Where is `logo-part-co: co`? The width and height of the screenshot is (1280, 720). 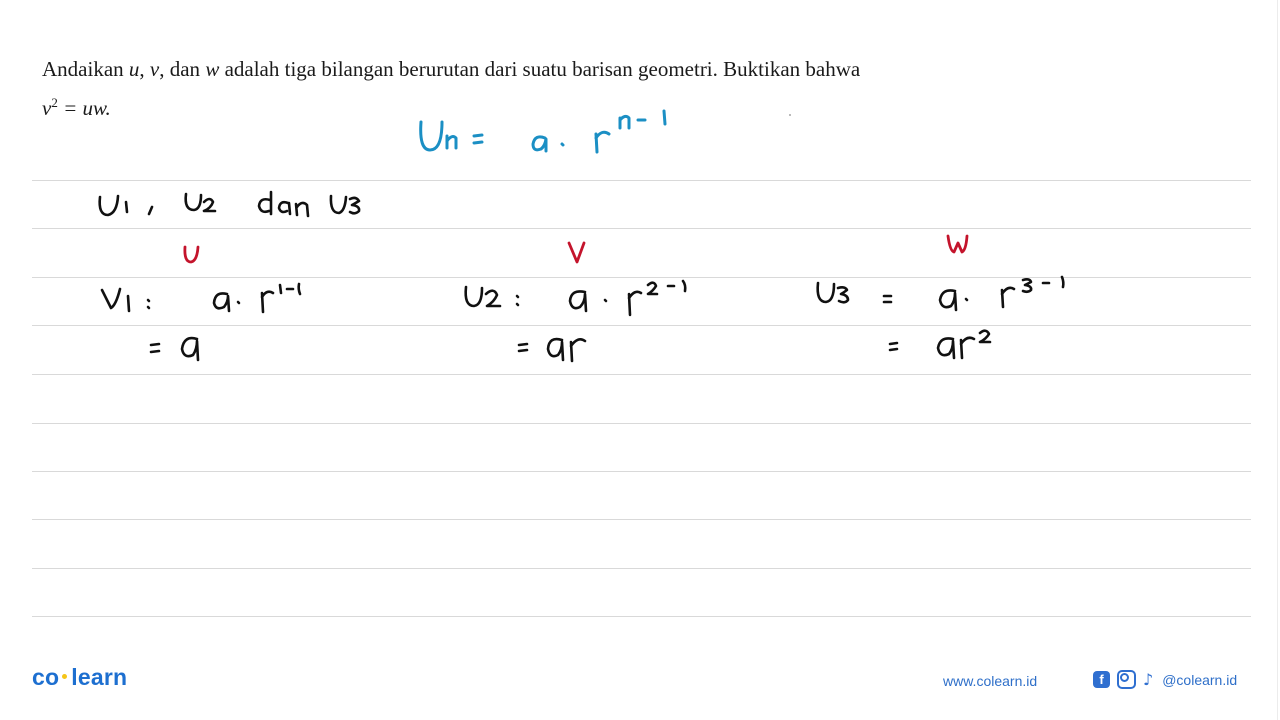 logo-part-co: co is located at coordinates (46, 677).